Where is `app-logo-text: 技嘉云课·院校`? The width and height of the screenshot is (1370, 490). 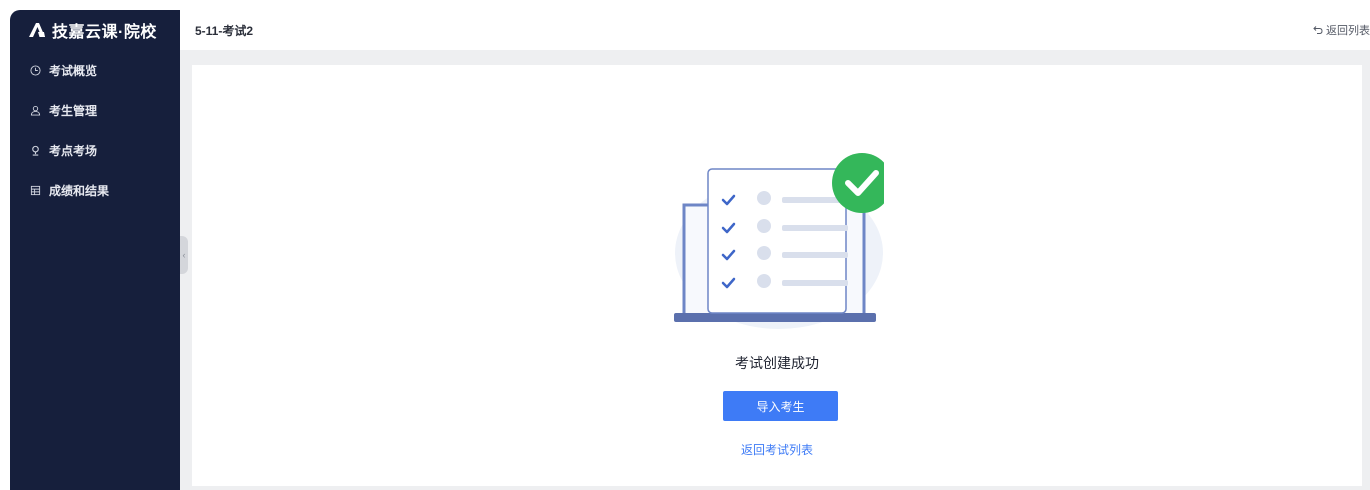
app-logo-text: 技嘉云课·院校 is located at coordinates (104, 32).